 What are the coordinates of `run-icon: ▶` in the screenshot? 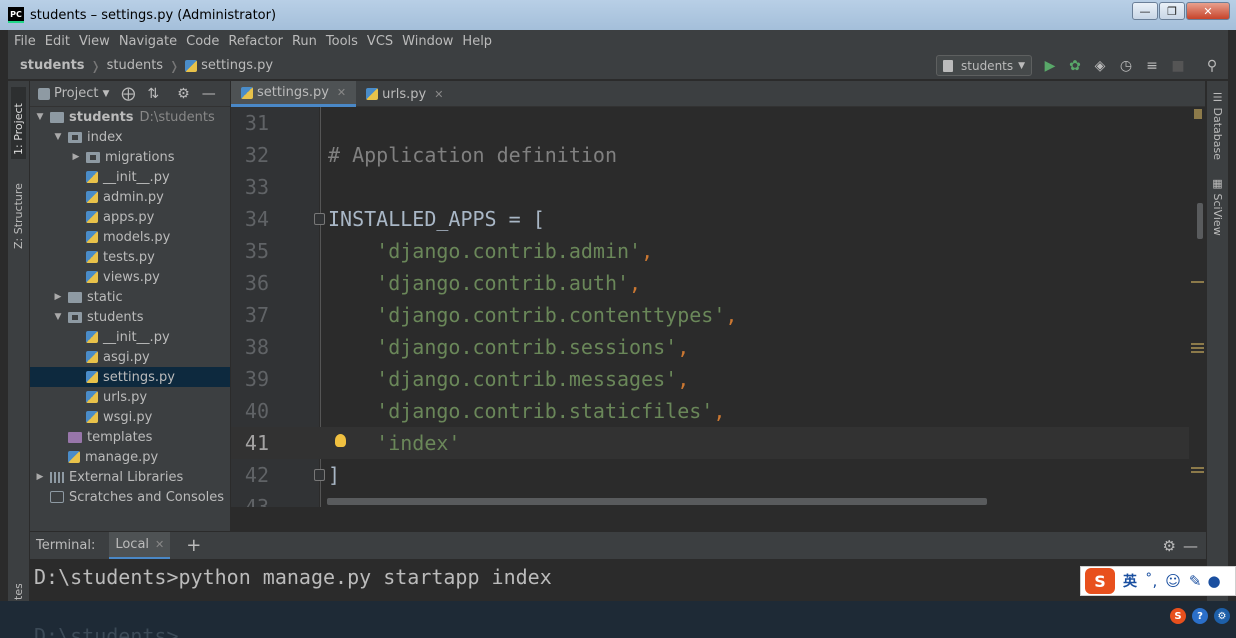 It's located at (1050, 66).